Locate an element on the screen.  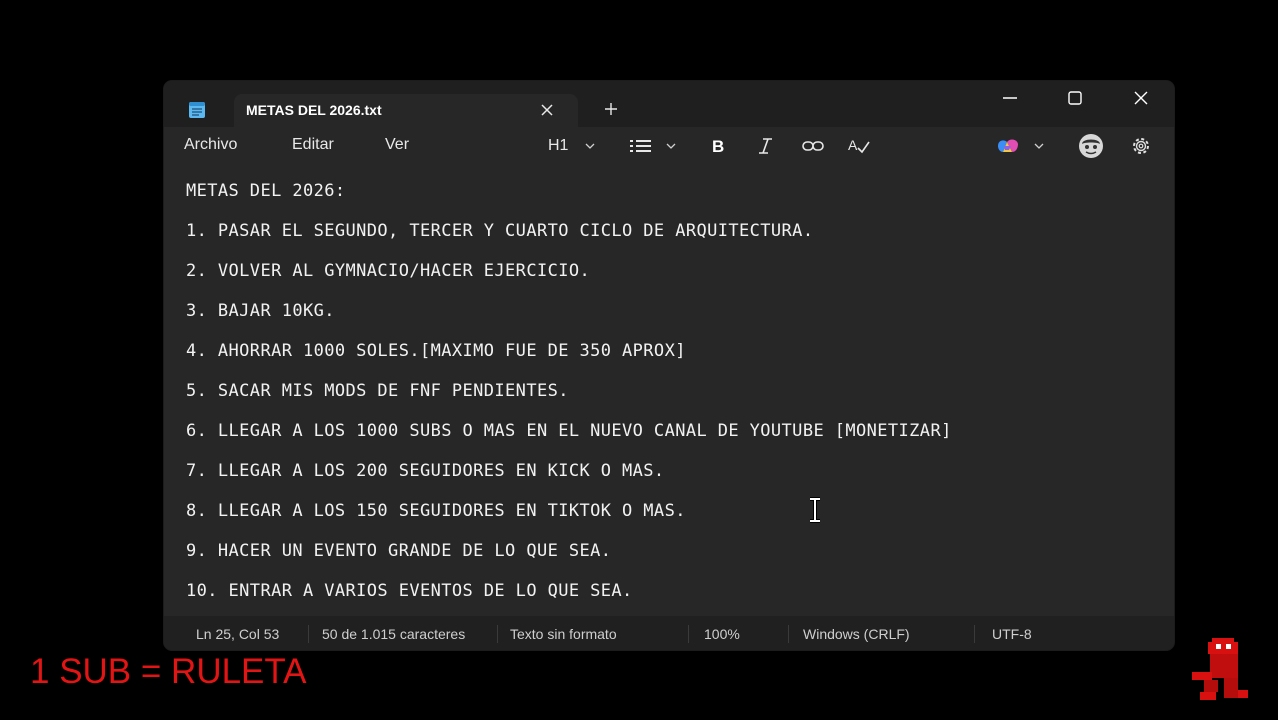
svg-text: B is located at coordinates (718, 146).